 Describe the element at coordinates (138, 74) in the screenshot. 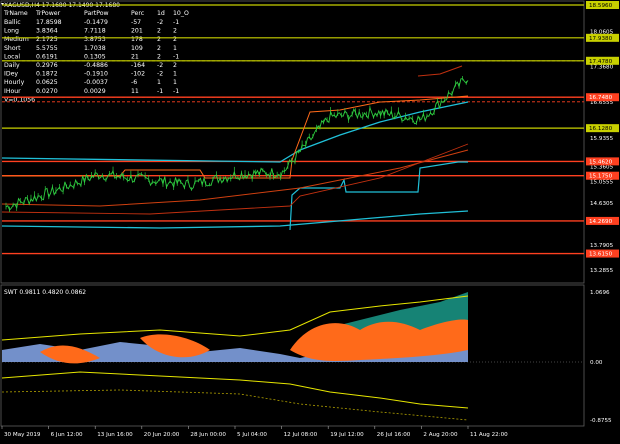

I see `info-table-cell: -102` at that location.